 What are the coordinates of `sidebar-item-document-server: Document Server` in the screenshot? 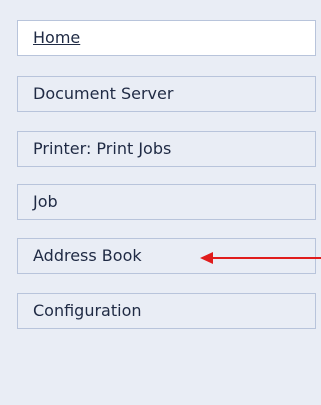 It's located at (166, 94).